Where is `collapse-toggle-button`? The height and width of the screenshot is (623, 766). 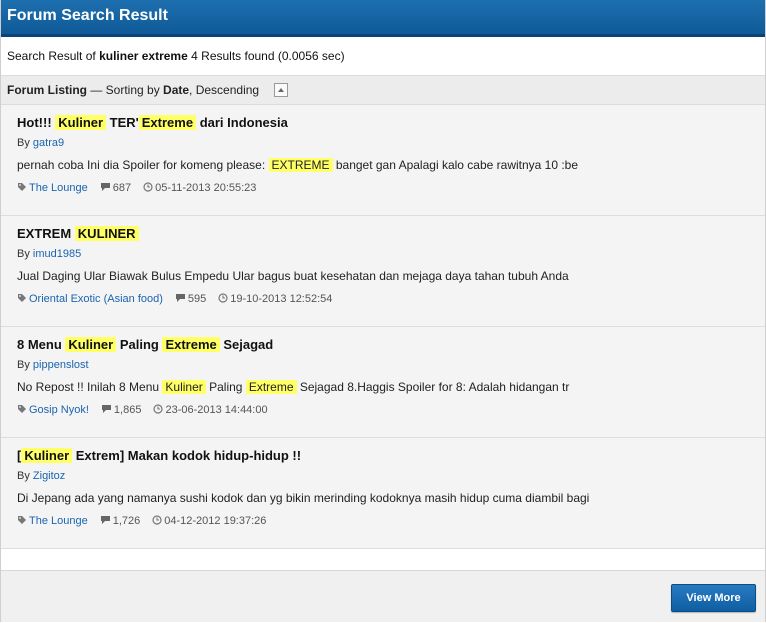 collapse-toggle-button is located at coordinates (281, 89).